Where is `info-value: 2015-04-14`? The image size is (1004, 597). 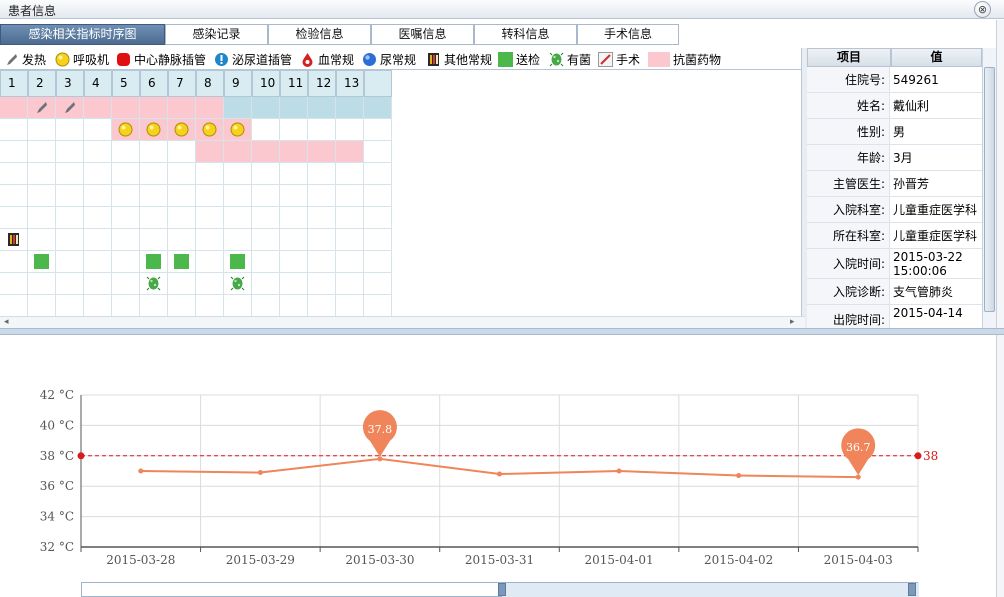 info-value: 2015-04-14 is located at coordinates (928, 313).